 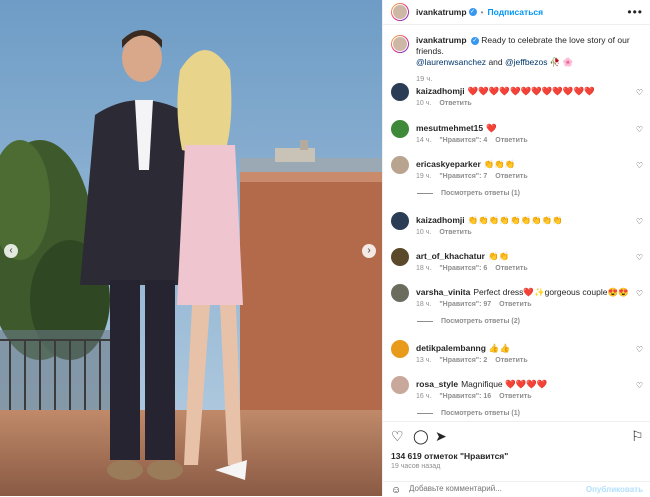 What do you see at coordinates (449, 456) in the screenshot?
I see `likes-count: 134 619 отметок "Нравится"` at bounding box center [449, 456].